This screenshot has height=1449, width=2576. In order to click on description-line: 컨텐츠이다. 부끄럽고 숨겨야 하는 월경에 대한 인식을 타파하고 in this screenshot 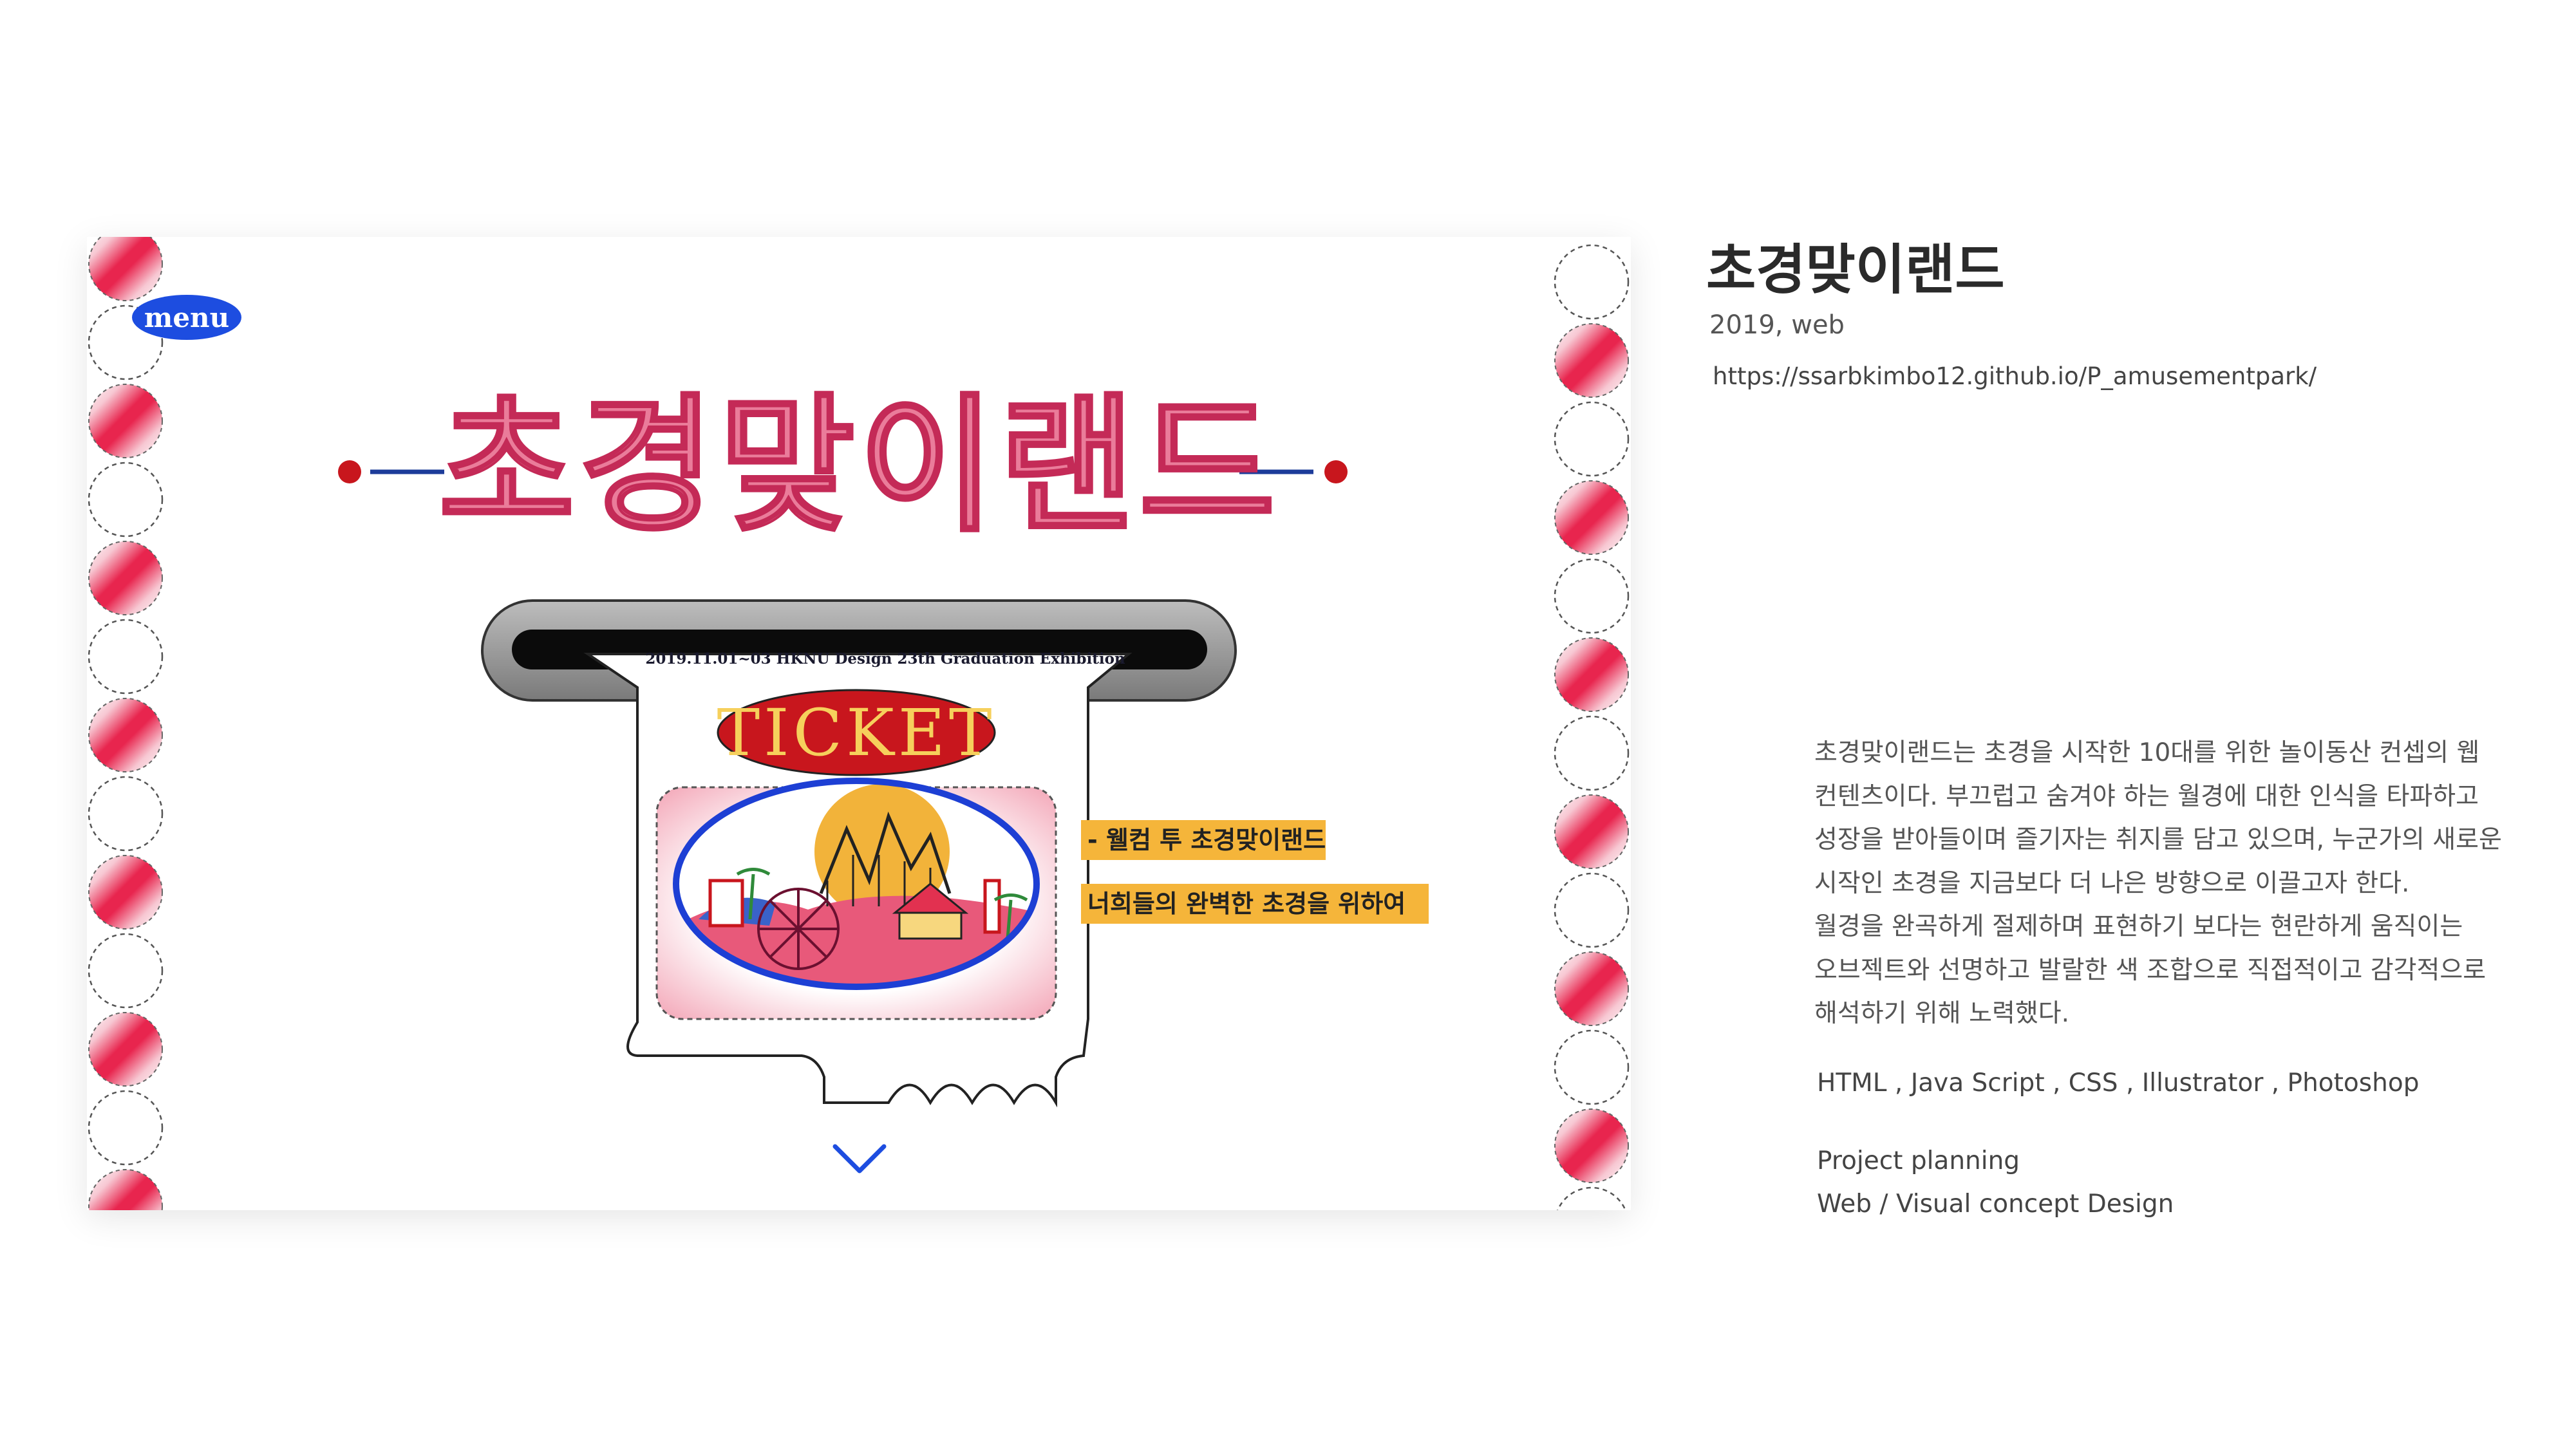, I will do `click(2146, 796)`.